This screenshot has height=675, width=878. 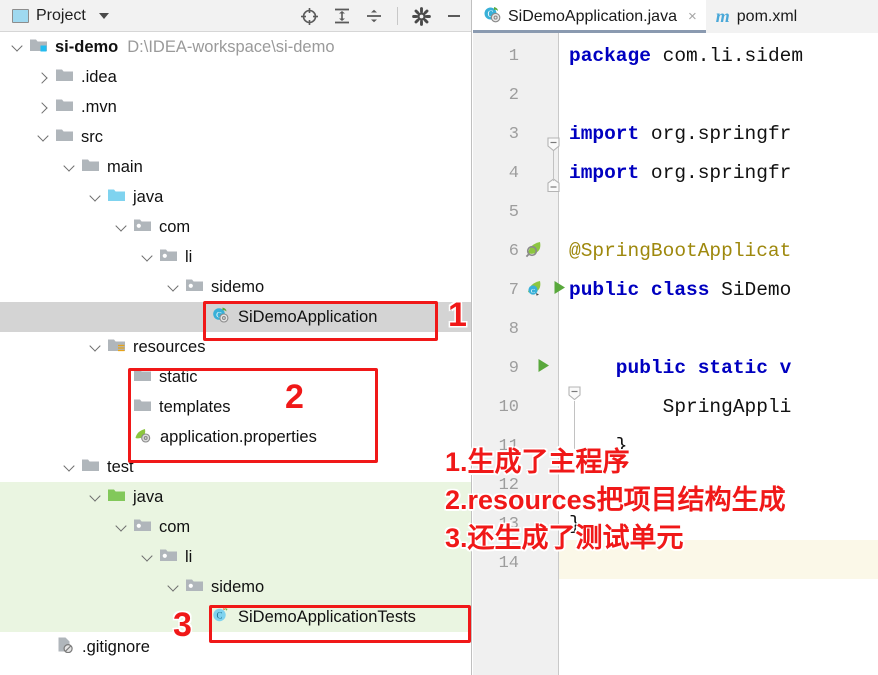 I want to click on expand-all-icon, so click(x=342, y=16).